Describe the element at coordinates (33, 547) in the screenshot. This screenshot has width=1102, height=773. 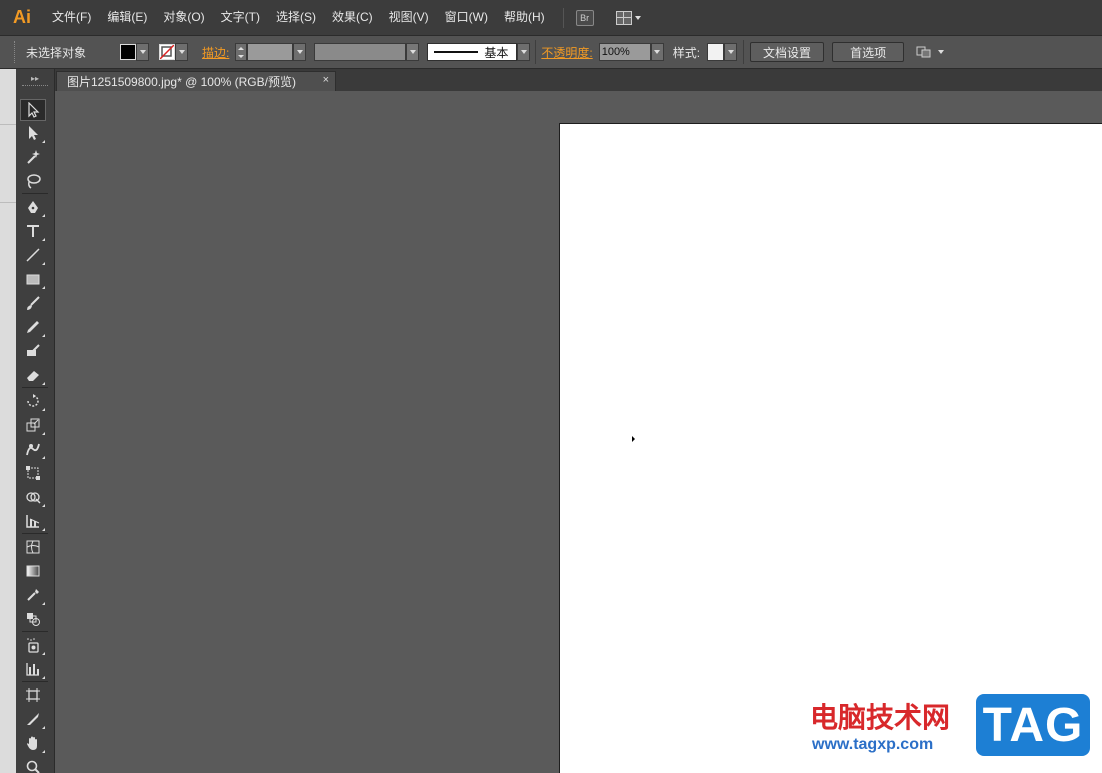
I see `mesh-tool` at that location.